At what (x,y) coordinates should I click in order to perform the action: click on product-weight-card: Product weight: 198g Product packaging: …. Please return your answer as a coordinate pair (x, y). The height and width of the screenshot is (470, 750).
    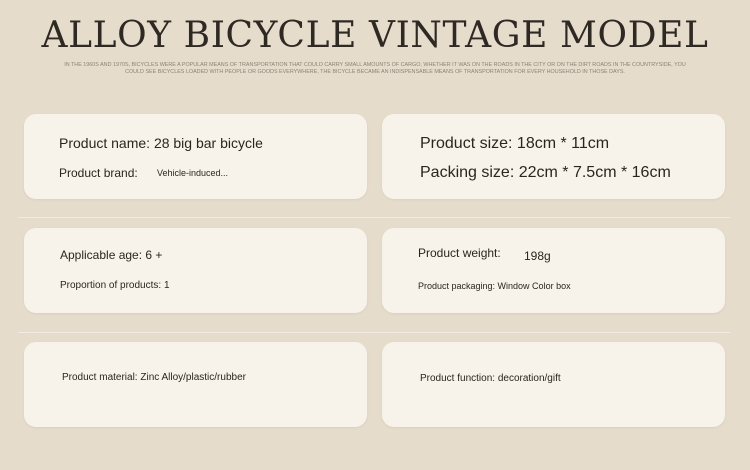
    Looking at the image, I should click on (553, 270).